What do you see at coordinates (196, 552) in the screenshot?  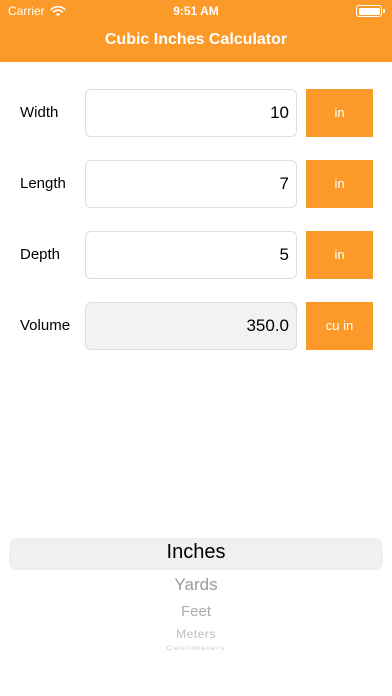 I see `picker-option-inches: Inches` at bounding box center [196, 552].